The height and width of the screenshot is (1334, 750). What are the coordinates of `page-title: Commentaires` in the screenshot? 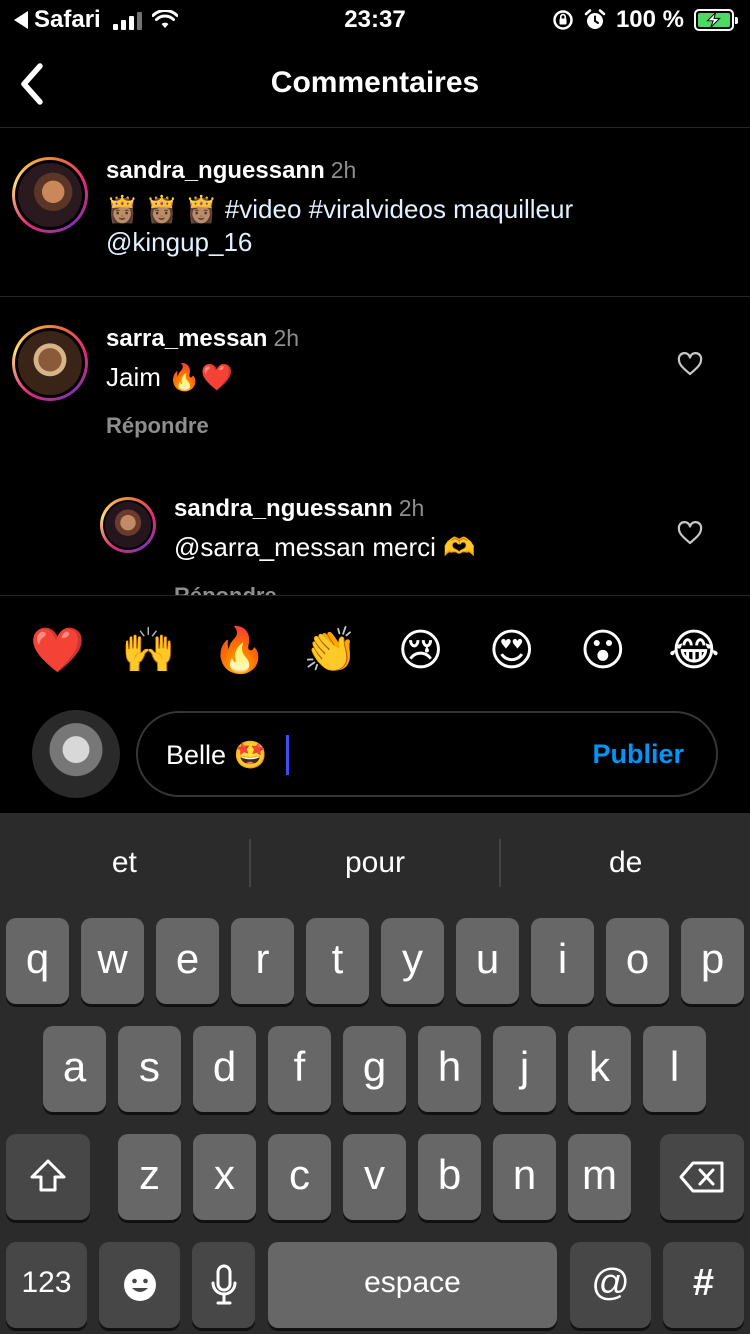 It's located at (375, 82).